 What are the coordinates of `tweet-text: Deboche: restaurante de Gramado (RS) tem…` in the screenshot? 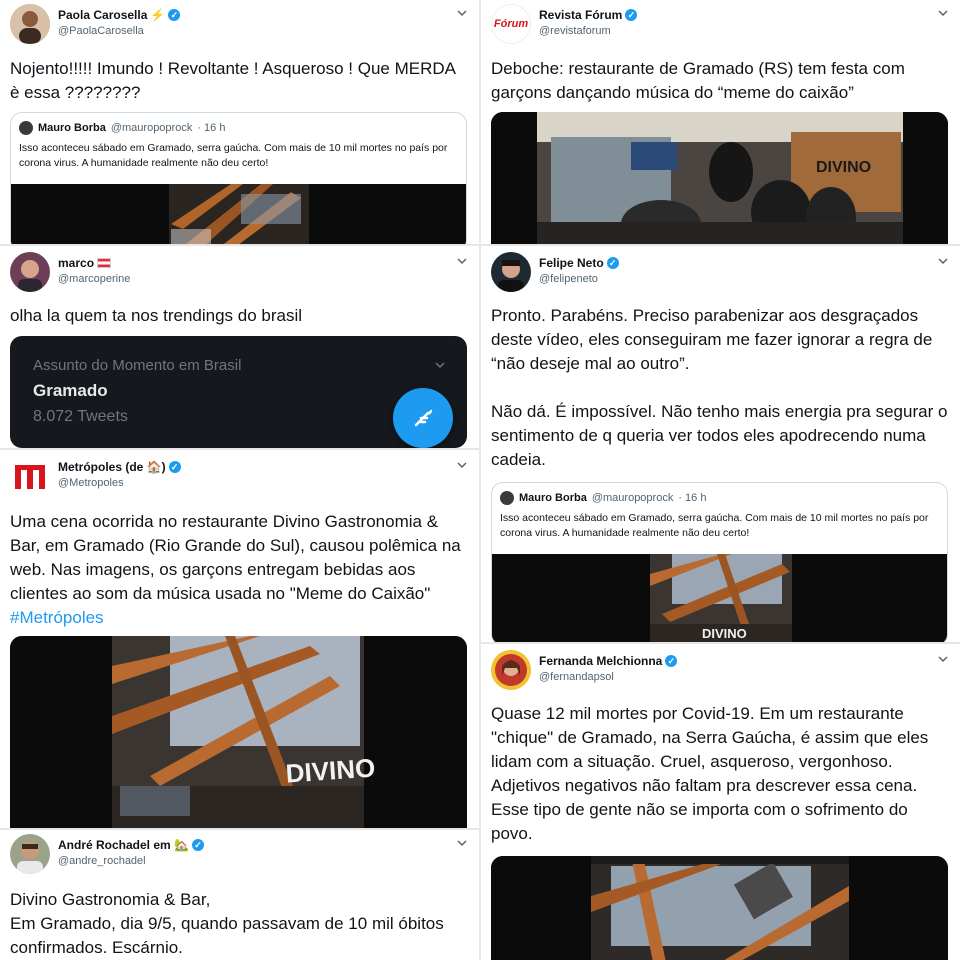 It's located at (698, 80).